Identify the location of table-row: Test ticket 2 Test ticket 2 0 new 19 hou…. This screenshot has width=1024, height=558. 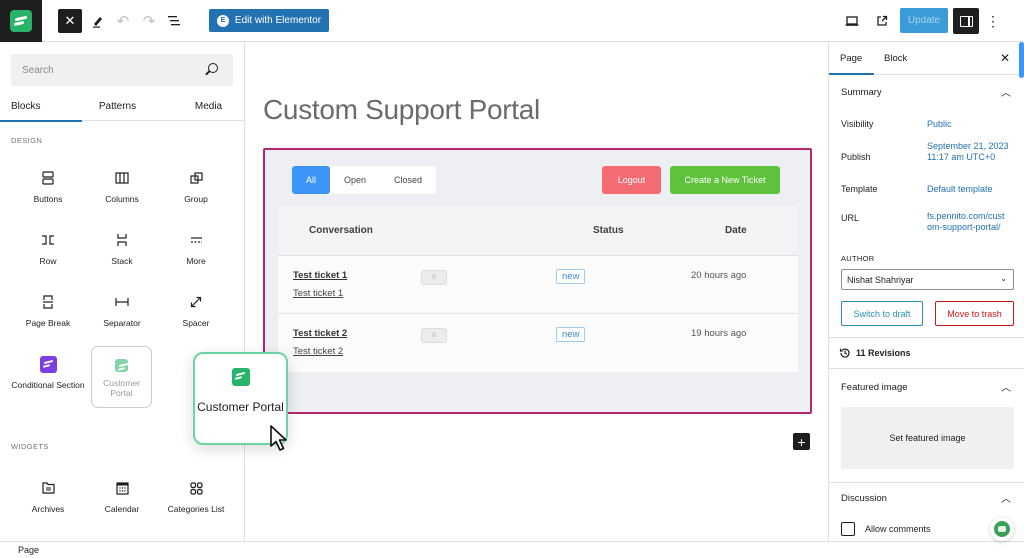
(538, 343).